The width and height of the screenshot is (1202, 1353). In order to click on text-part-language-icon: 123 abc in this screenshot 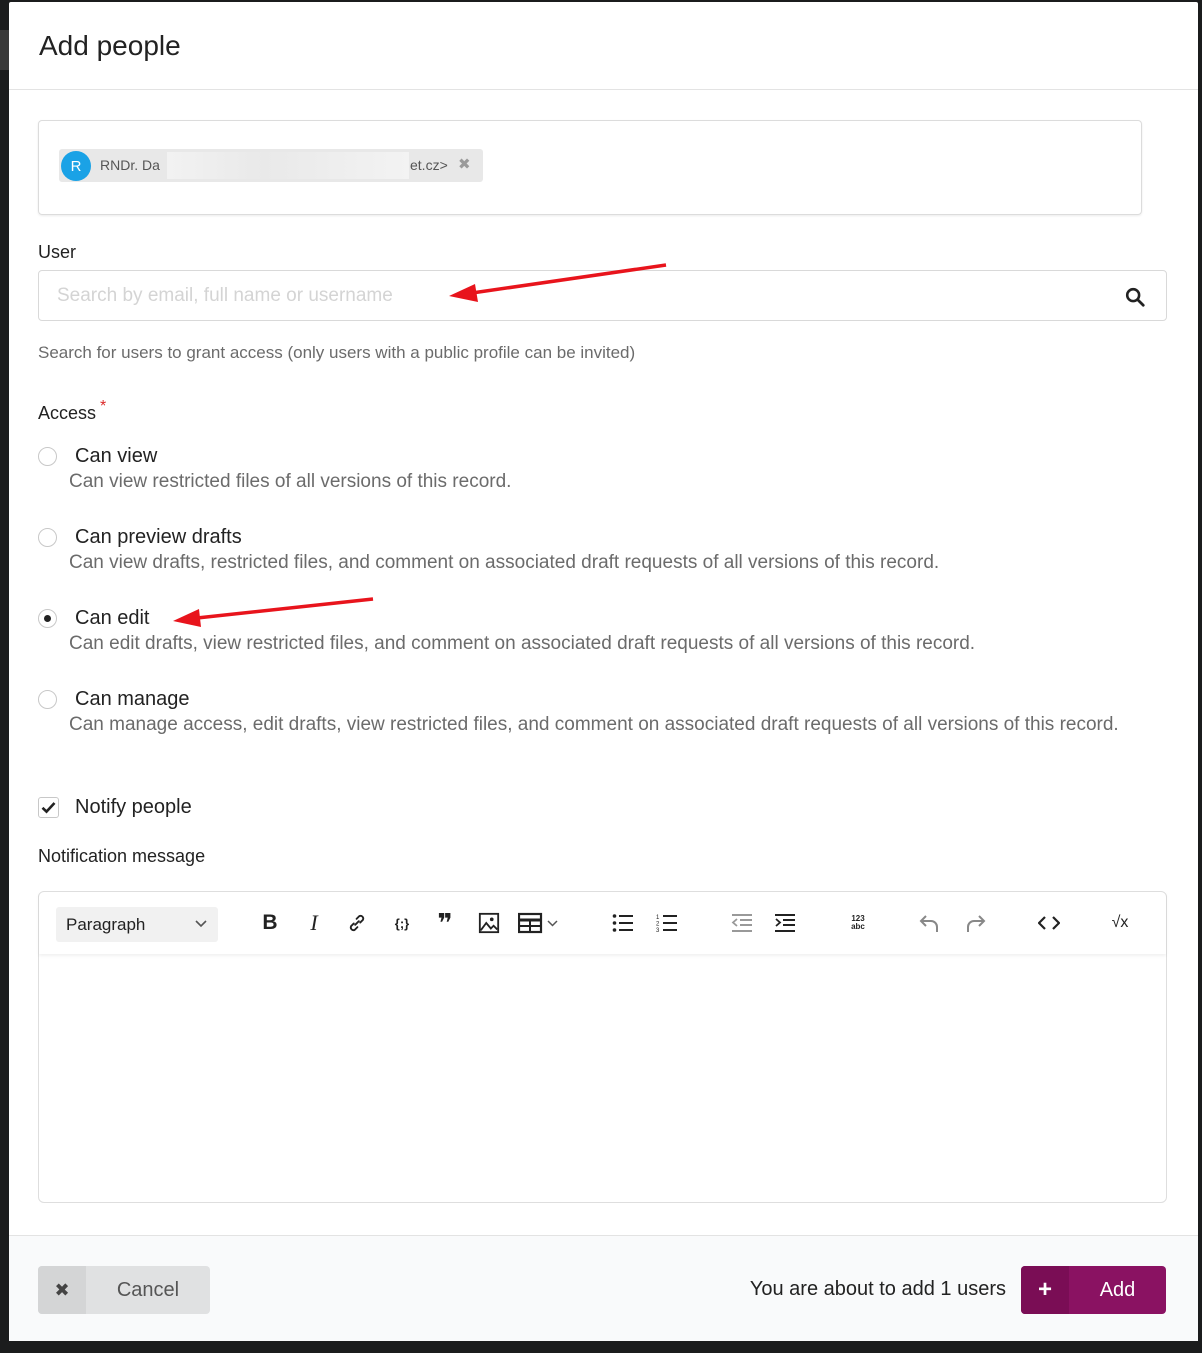, I will do `click(858, 923)`.